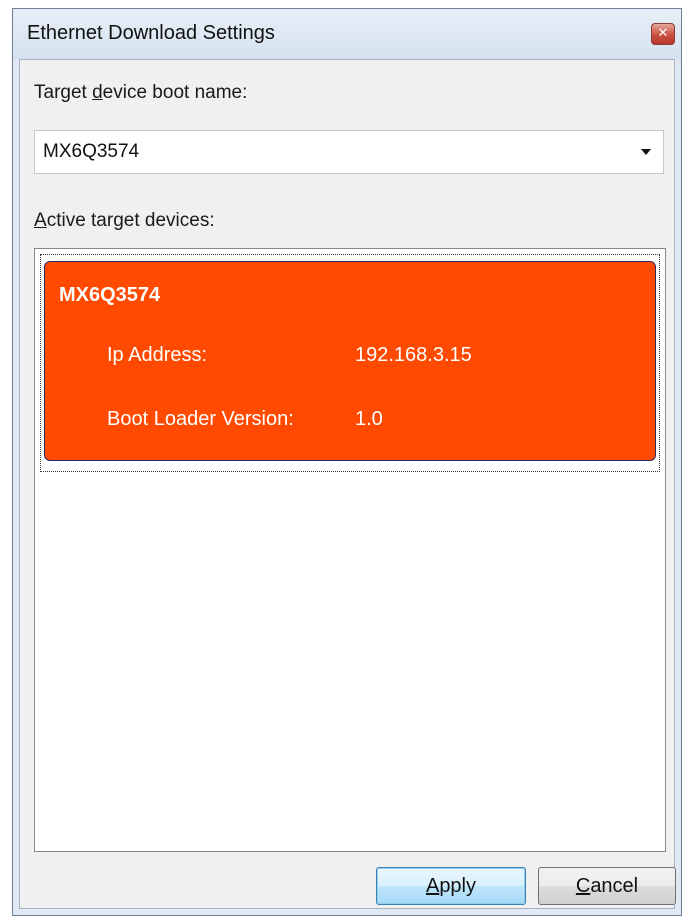 The image size is (688, 921). What do you see at coordinates (110, 295) in the screenshot?
I see `device-name: MX6Q3574` at bounding box center [110, 295].